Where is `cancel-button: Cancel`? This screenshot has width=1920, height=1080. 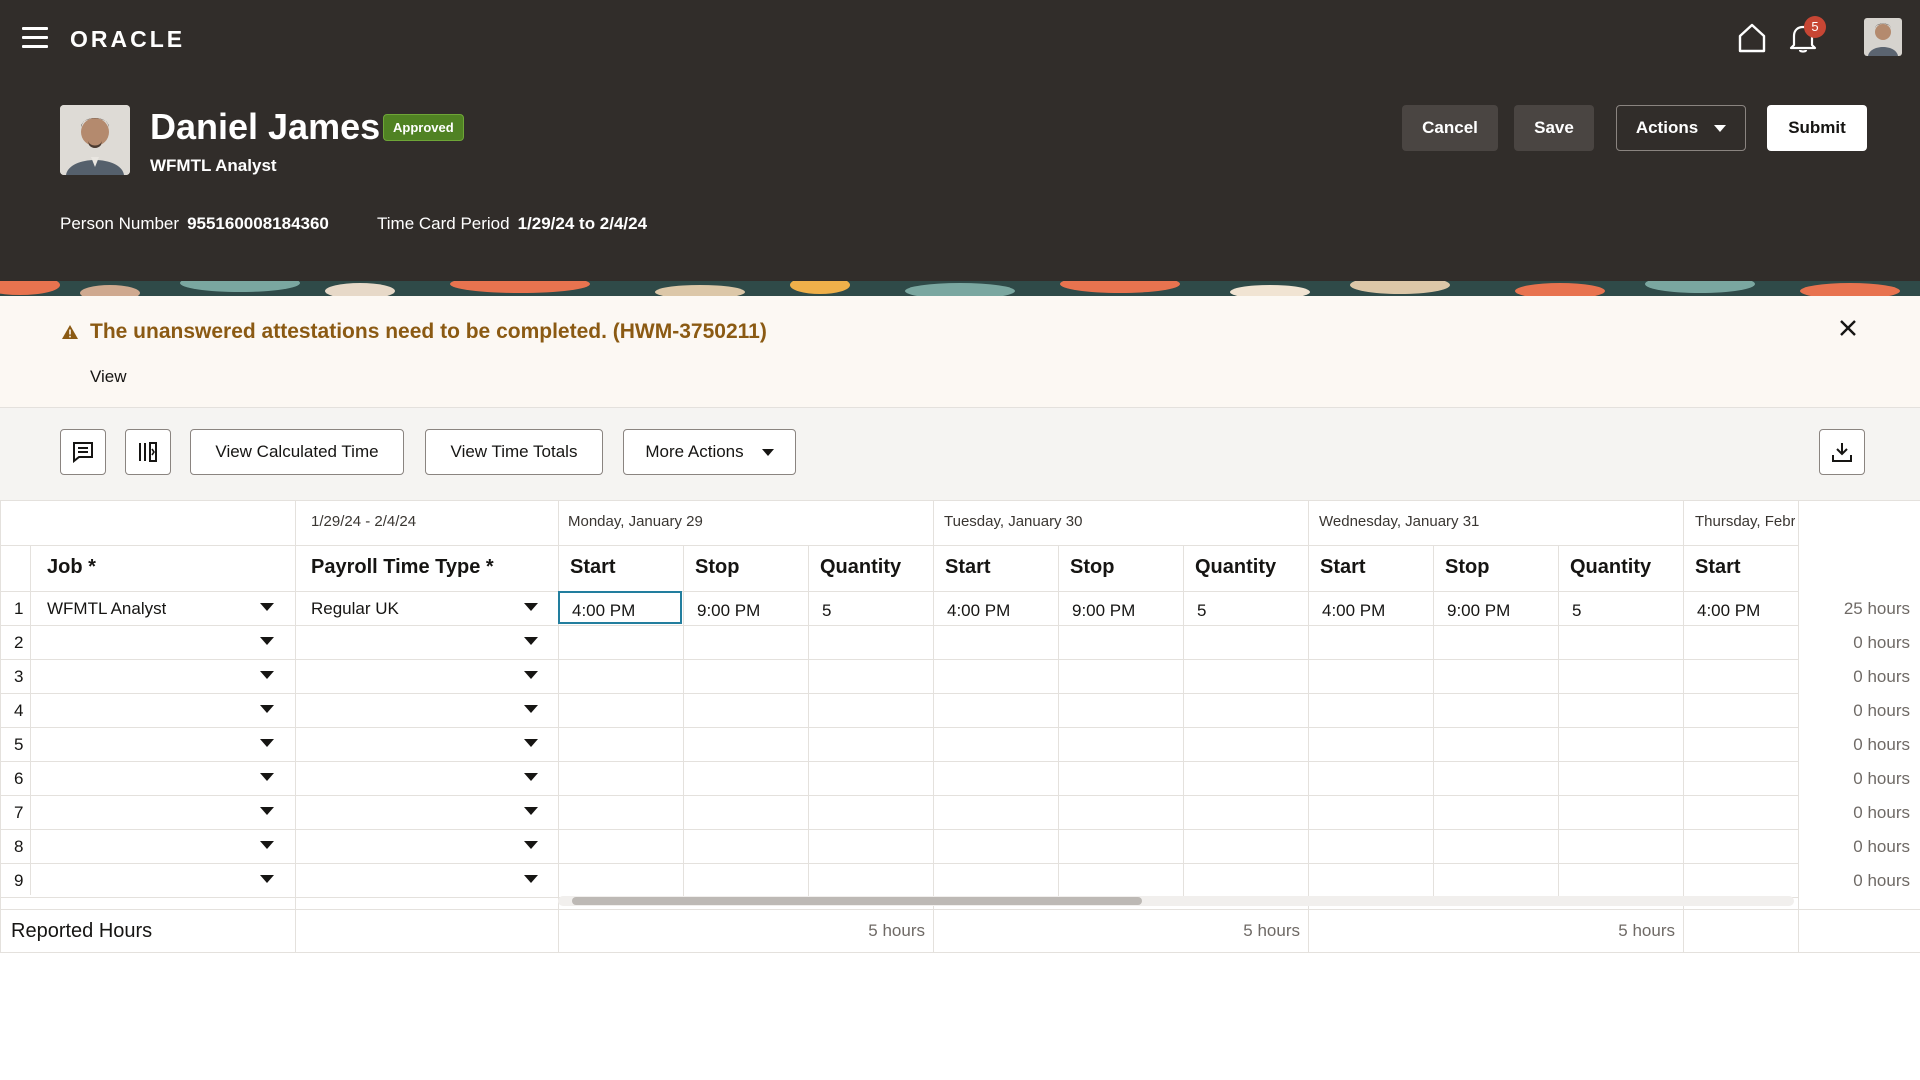
cancel-button: Cancel is located at coordinates (1450, 128).